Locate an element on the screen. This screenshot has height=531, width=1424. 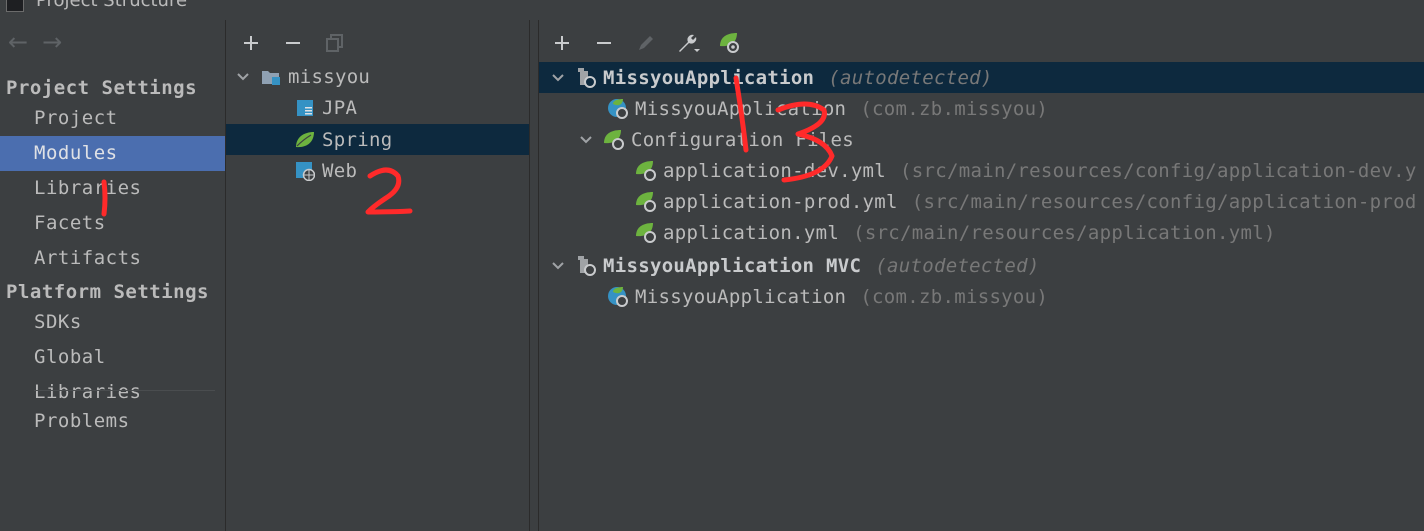
facet-jpa: JPA is located at coordinates (377, 107).